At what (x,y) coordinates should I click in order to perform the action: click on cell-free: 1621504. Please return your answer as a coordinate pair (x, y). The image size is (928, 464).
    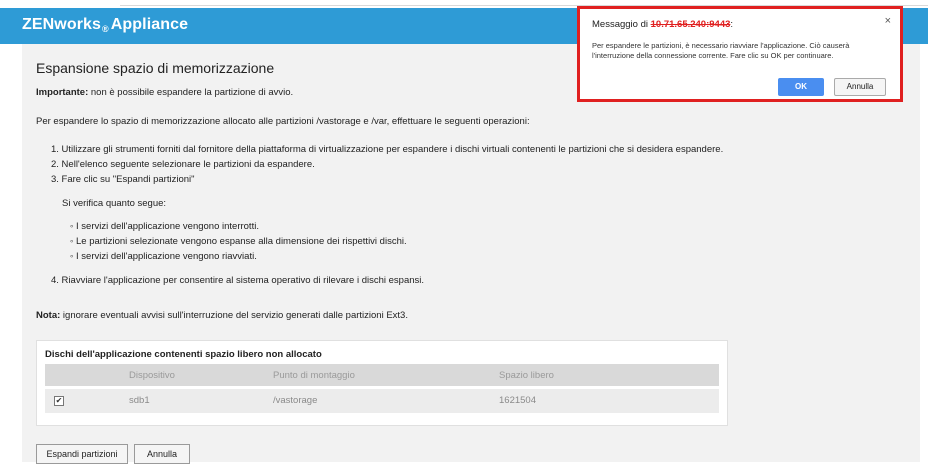
    Looking at the image, I should click on (517, 400).